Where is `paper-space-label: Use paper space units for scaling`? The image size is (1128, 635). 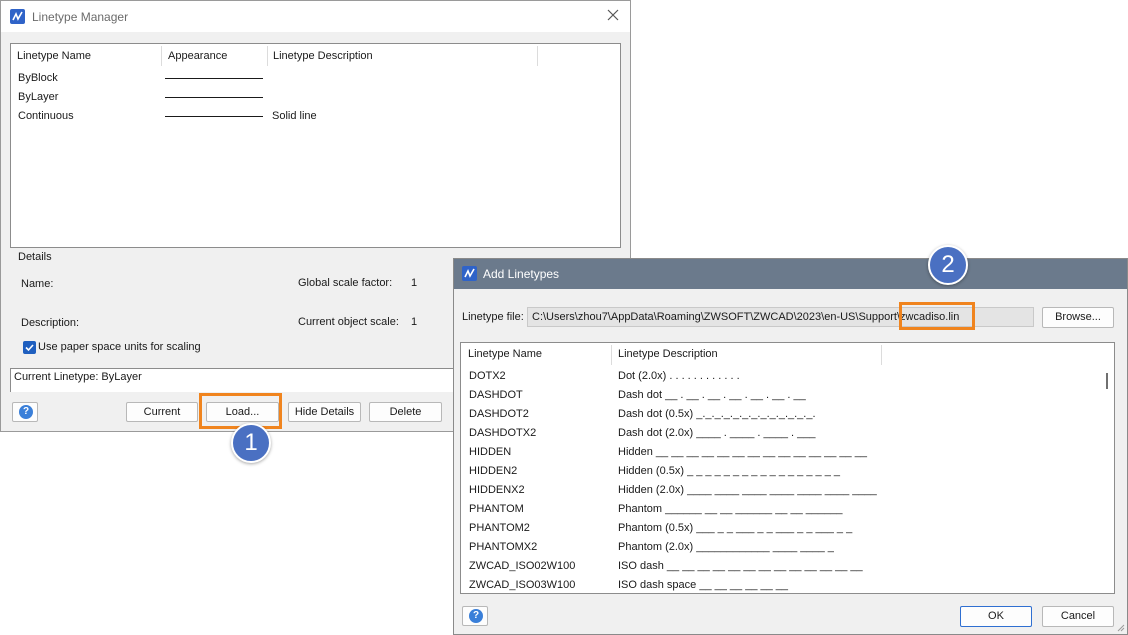
paper-space-label: Use paper space units for scaling is located at coordinates (119, 347).